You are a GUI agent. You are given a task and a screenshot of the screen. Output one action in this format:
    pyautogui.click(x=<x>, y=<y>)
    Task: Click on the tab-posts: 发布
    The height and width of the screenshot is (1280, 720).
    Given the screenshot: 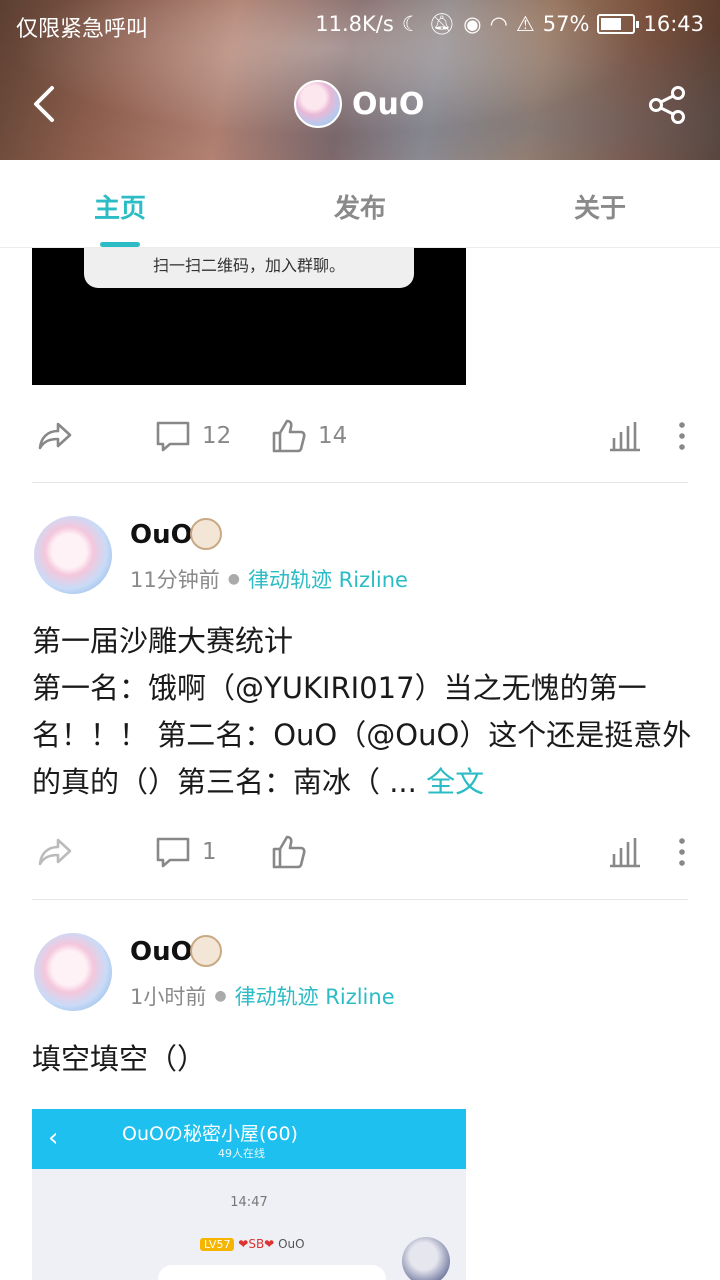 What is the action you would take?
    pyautogui.click(x=360, y=206)
    